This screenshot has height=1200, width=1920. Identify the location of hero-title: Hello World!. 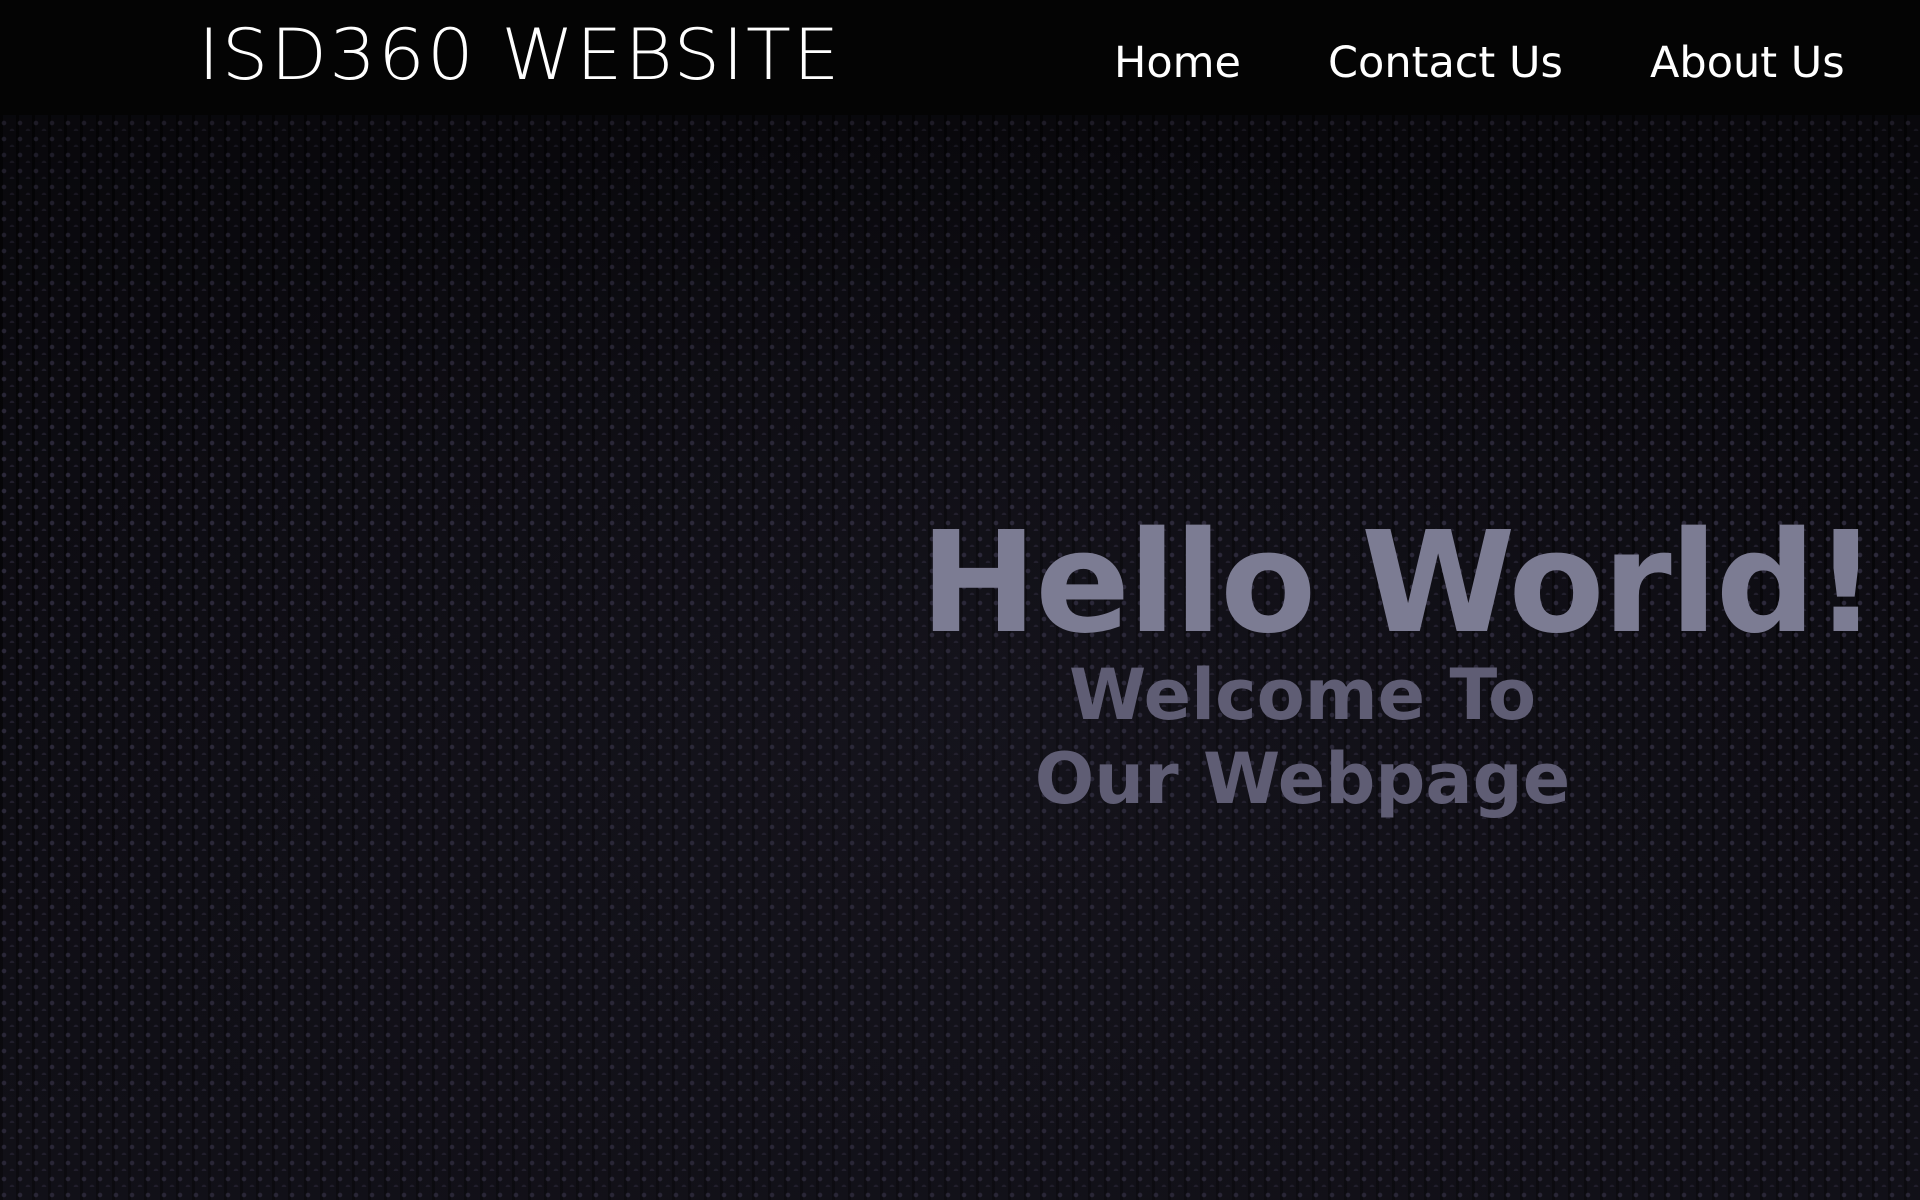
(1399, 583).